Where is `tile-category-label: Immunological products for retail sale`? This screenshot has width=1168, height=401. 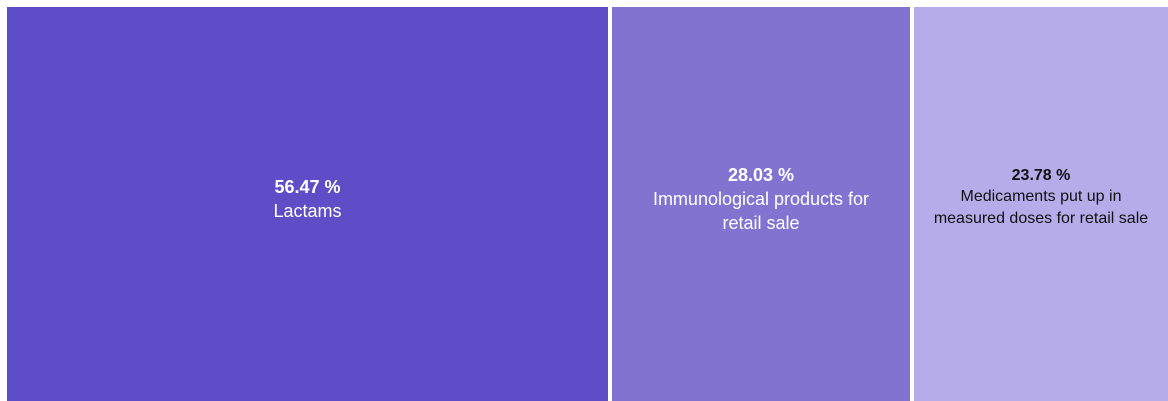 tile-category-label: Immunological products for retail sale is located at coordinates (761, 211).